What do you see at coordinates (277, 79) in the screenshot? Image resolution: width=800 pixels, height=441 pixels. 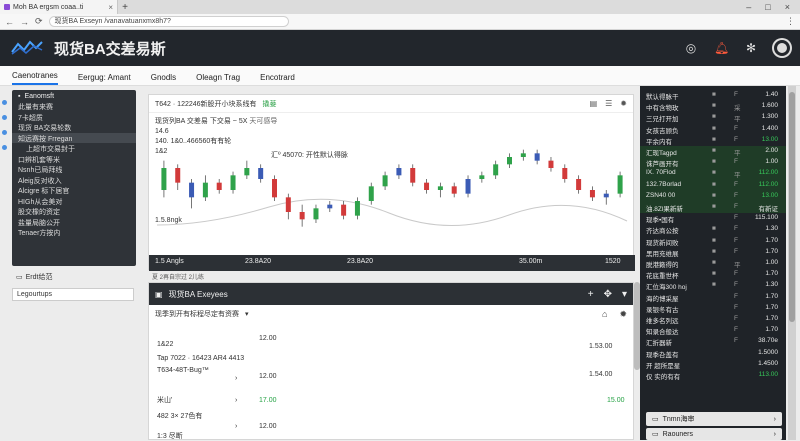 I see `nav-tab-4: Encotrard` at bounding box center [277, 79].